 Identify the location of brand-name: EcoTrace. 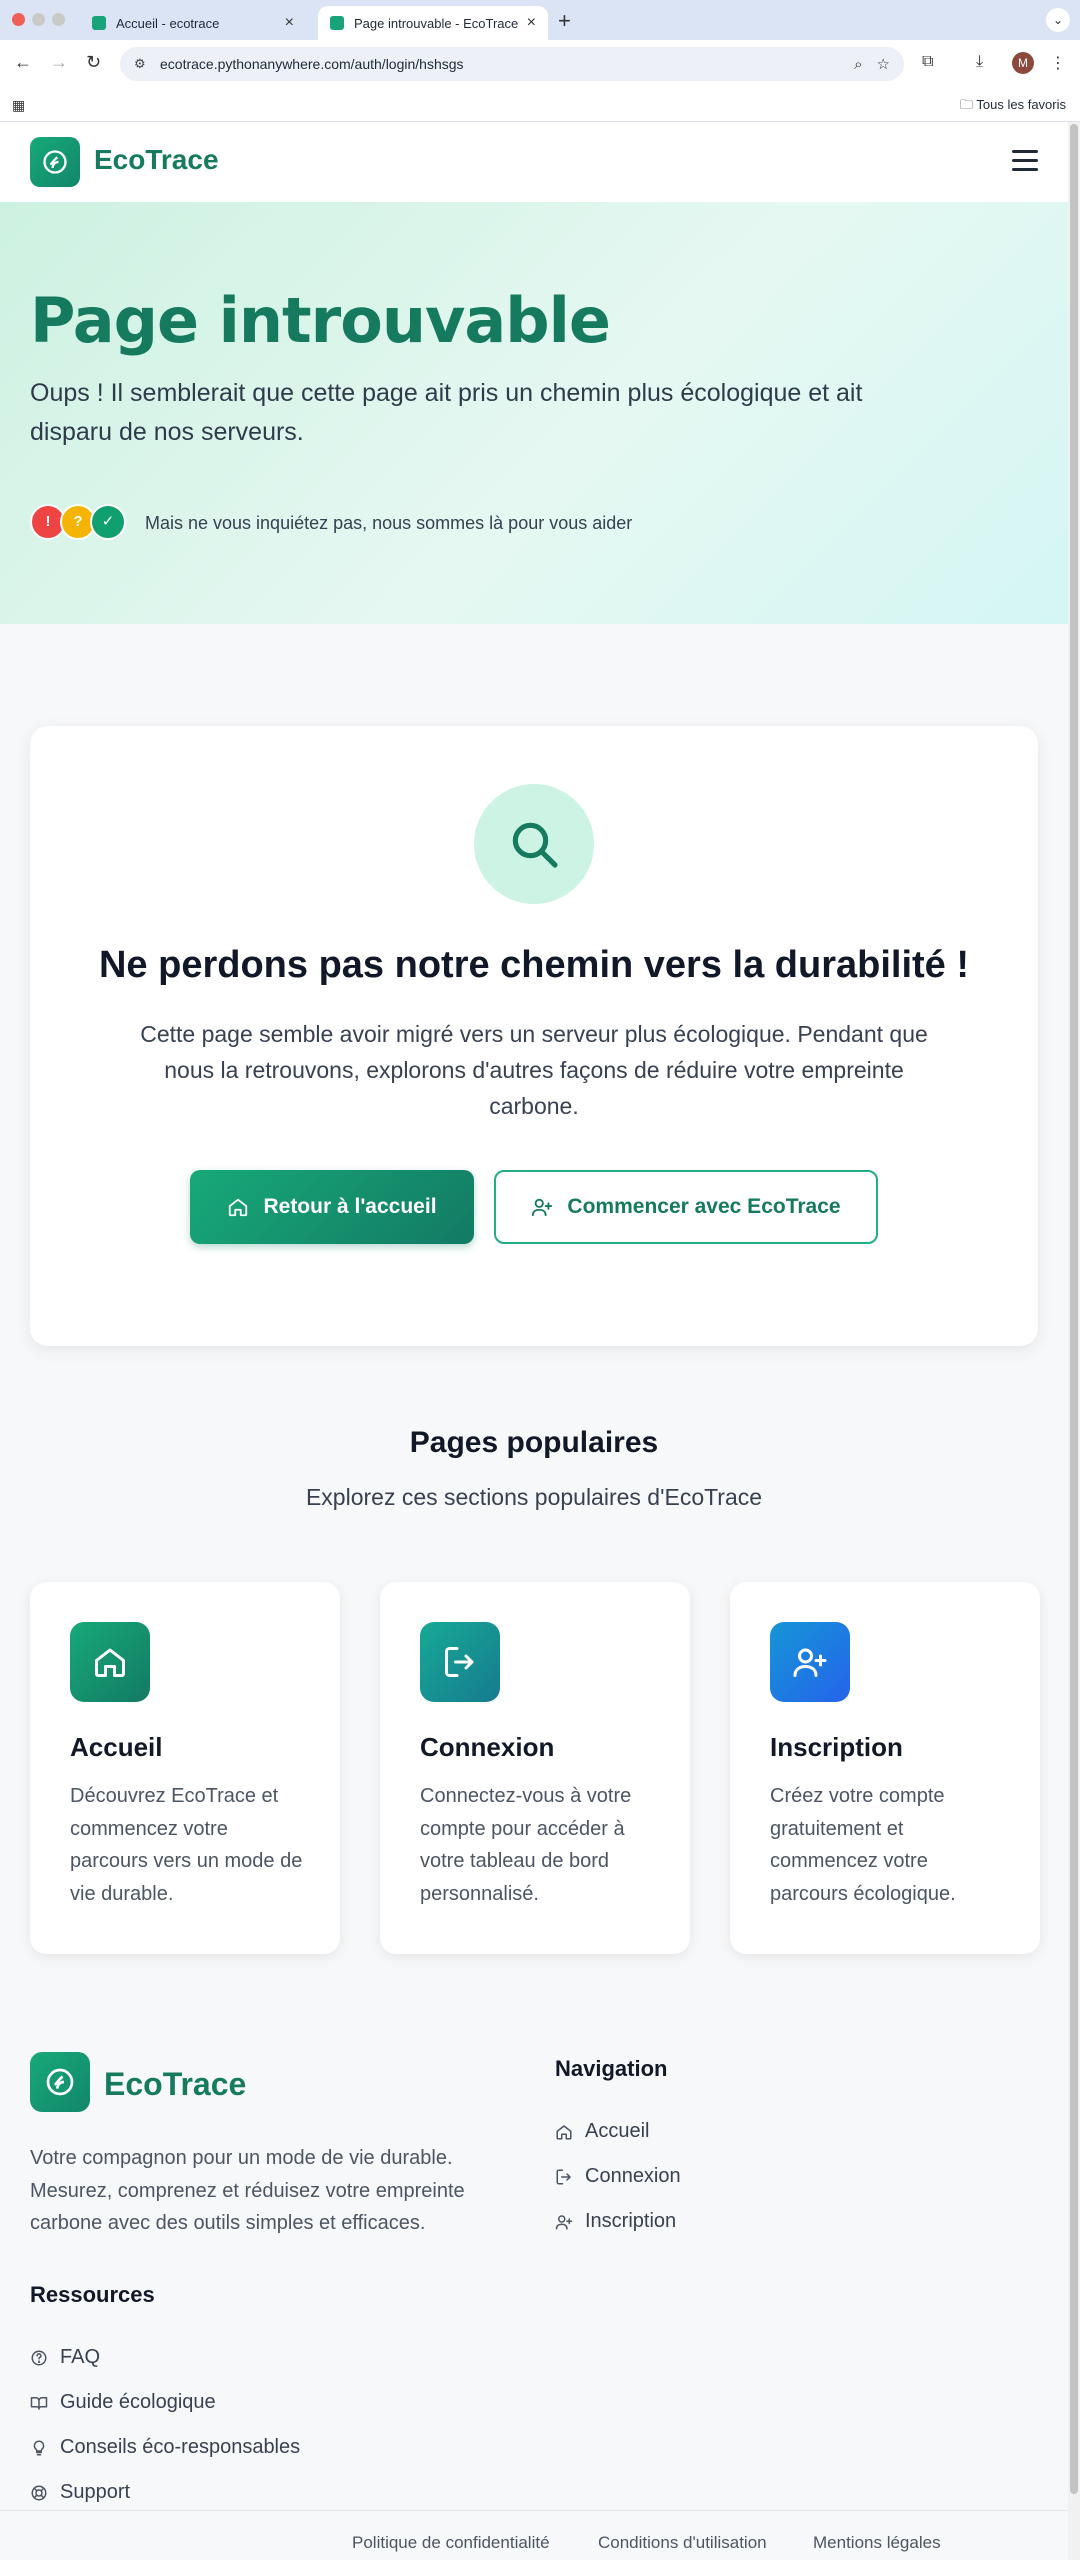
(156, 160).